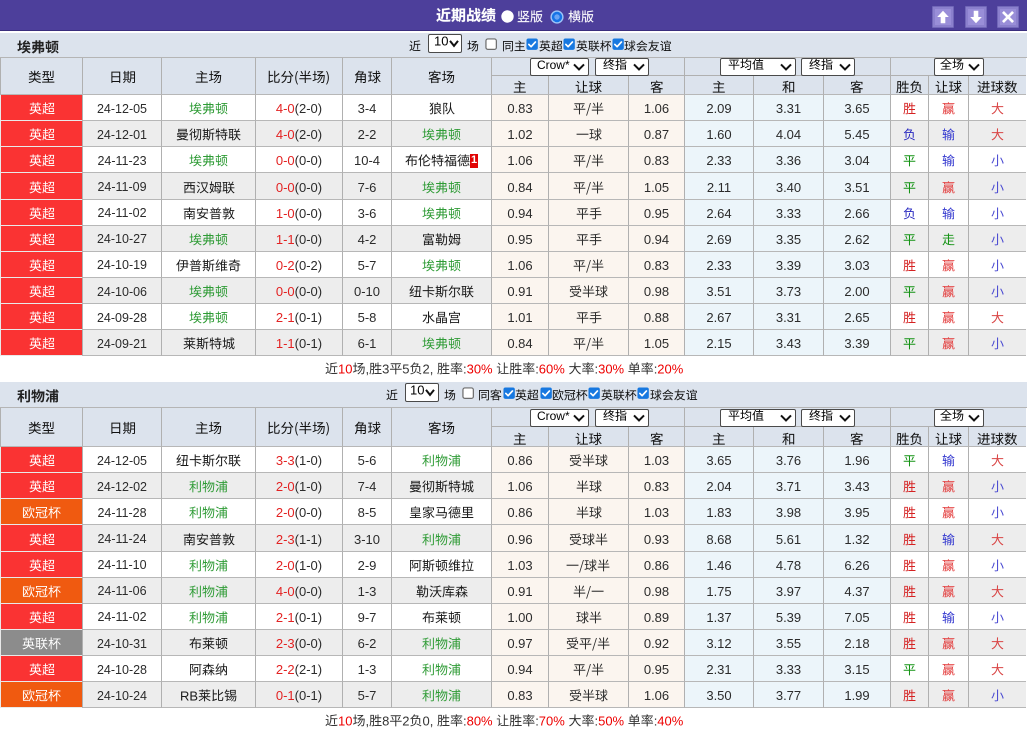 This screenshot has width=1027, height=733. Describe the element at coordinates (189, 696) in the screenshot. I see `svg-text: RB` at that location.